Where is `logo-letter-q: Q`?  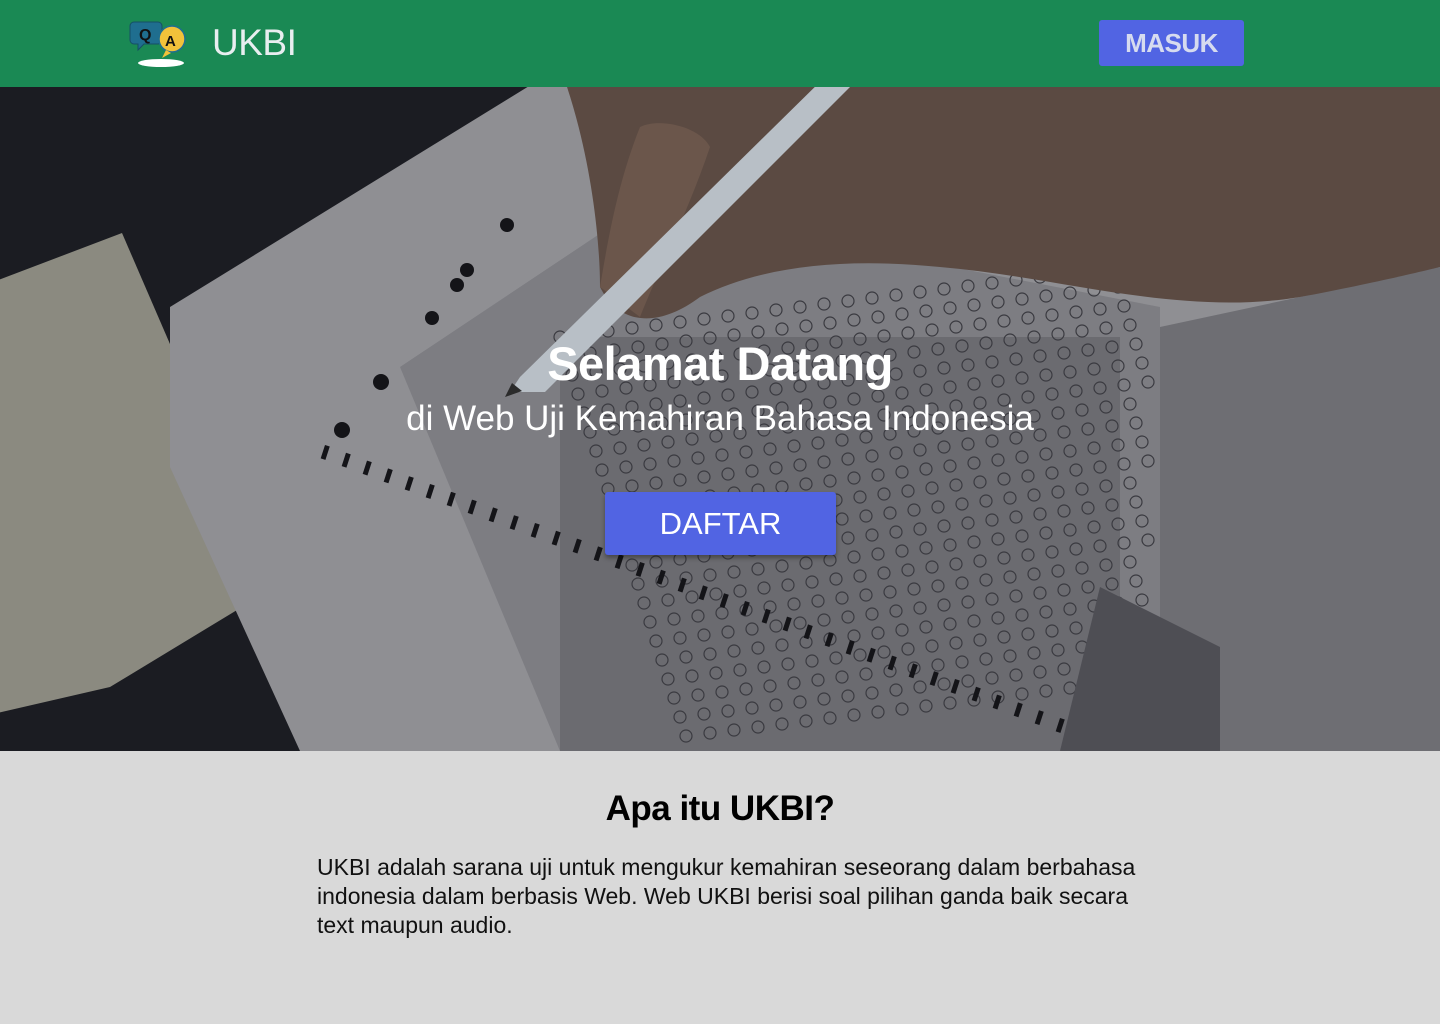 logo-letter-q: Q is located at coordinates (145, 35).